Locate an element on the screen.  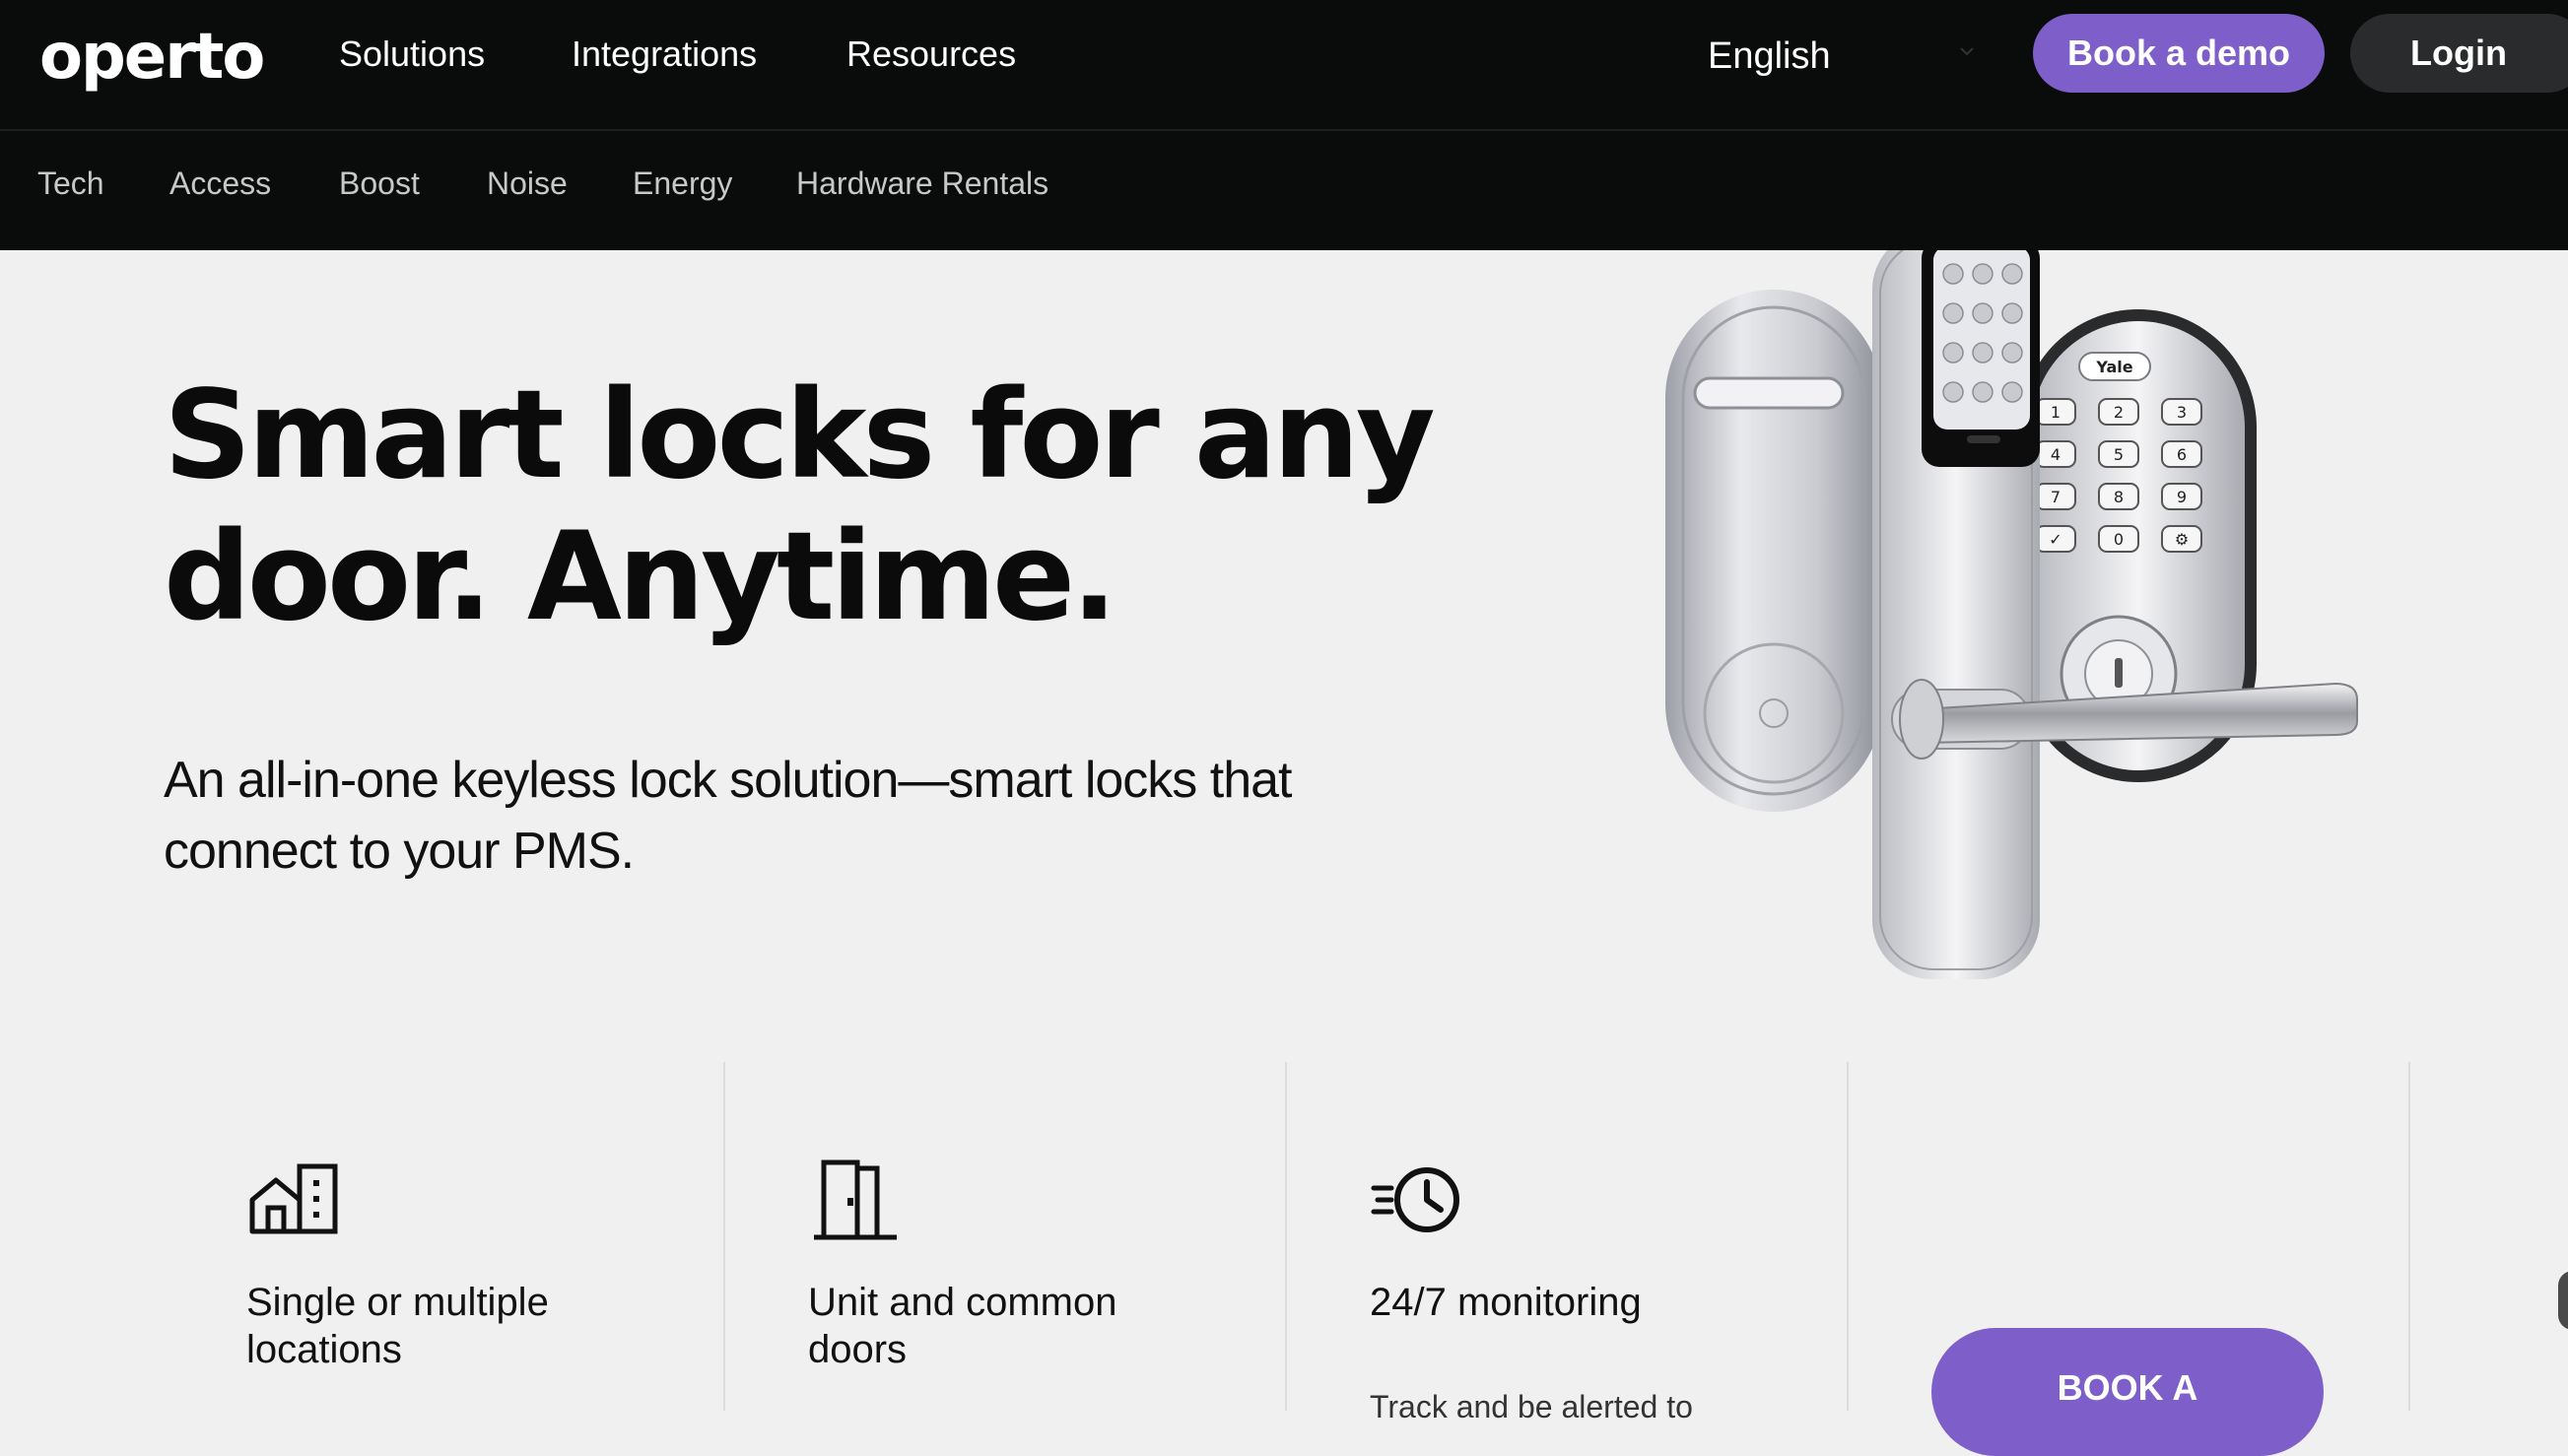
keypad-key-label: ⚙ is located at coordinates (2182, 539).